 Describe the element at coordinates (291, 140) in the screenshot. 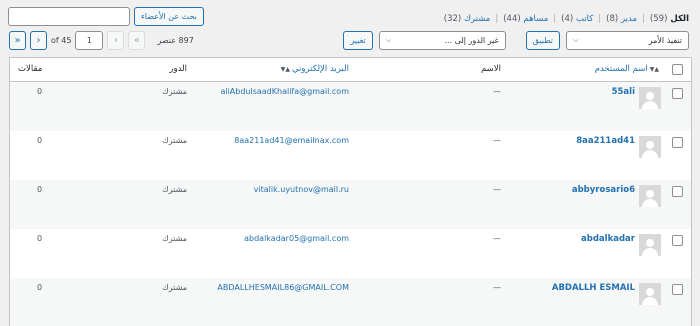

I see `user-email-link: 8aa211ad41@emailnax.com` at that location.